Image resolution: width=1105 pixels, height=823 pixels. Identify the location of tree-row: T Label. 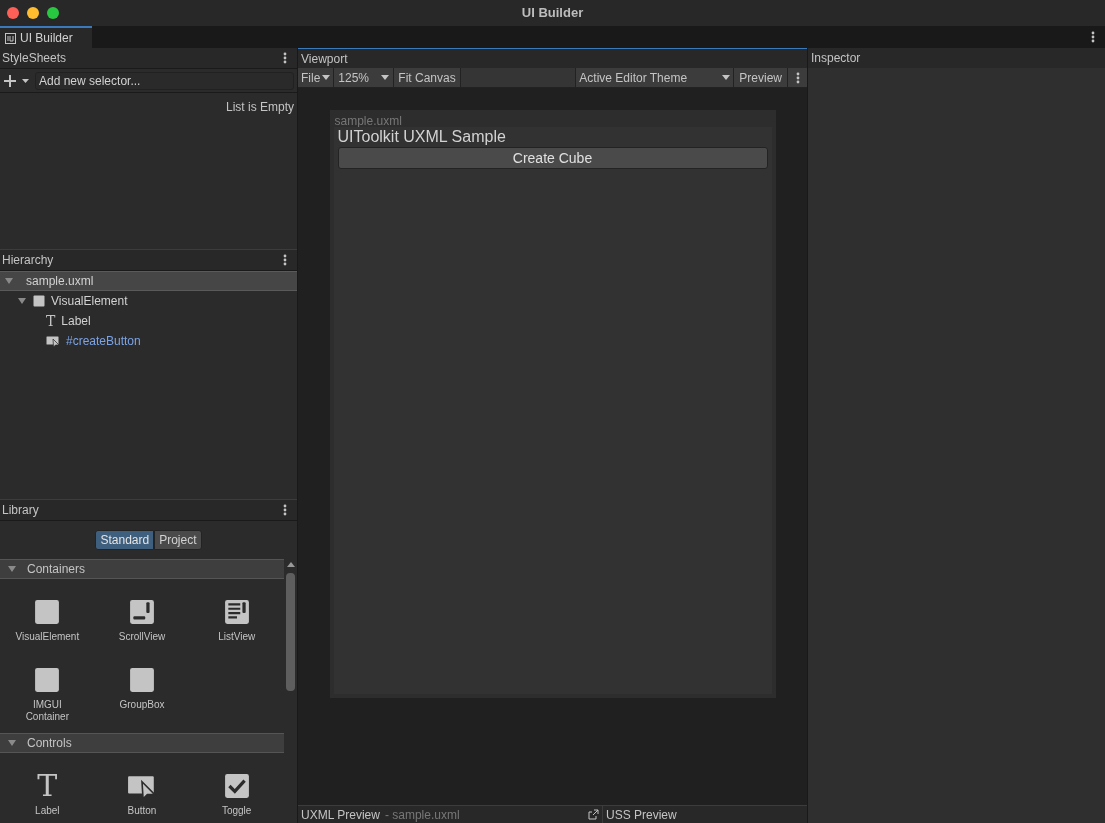
(148, 321).